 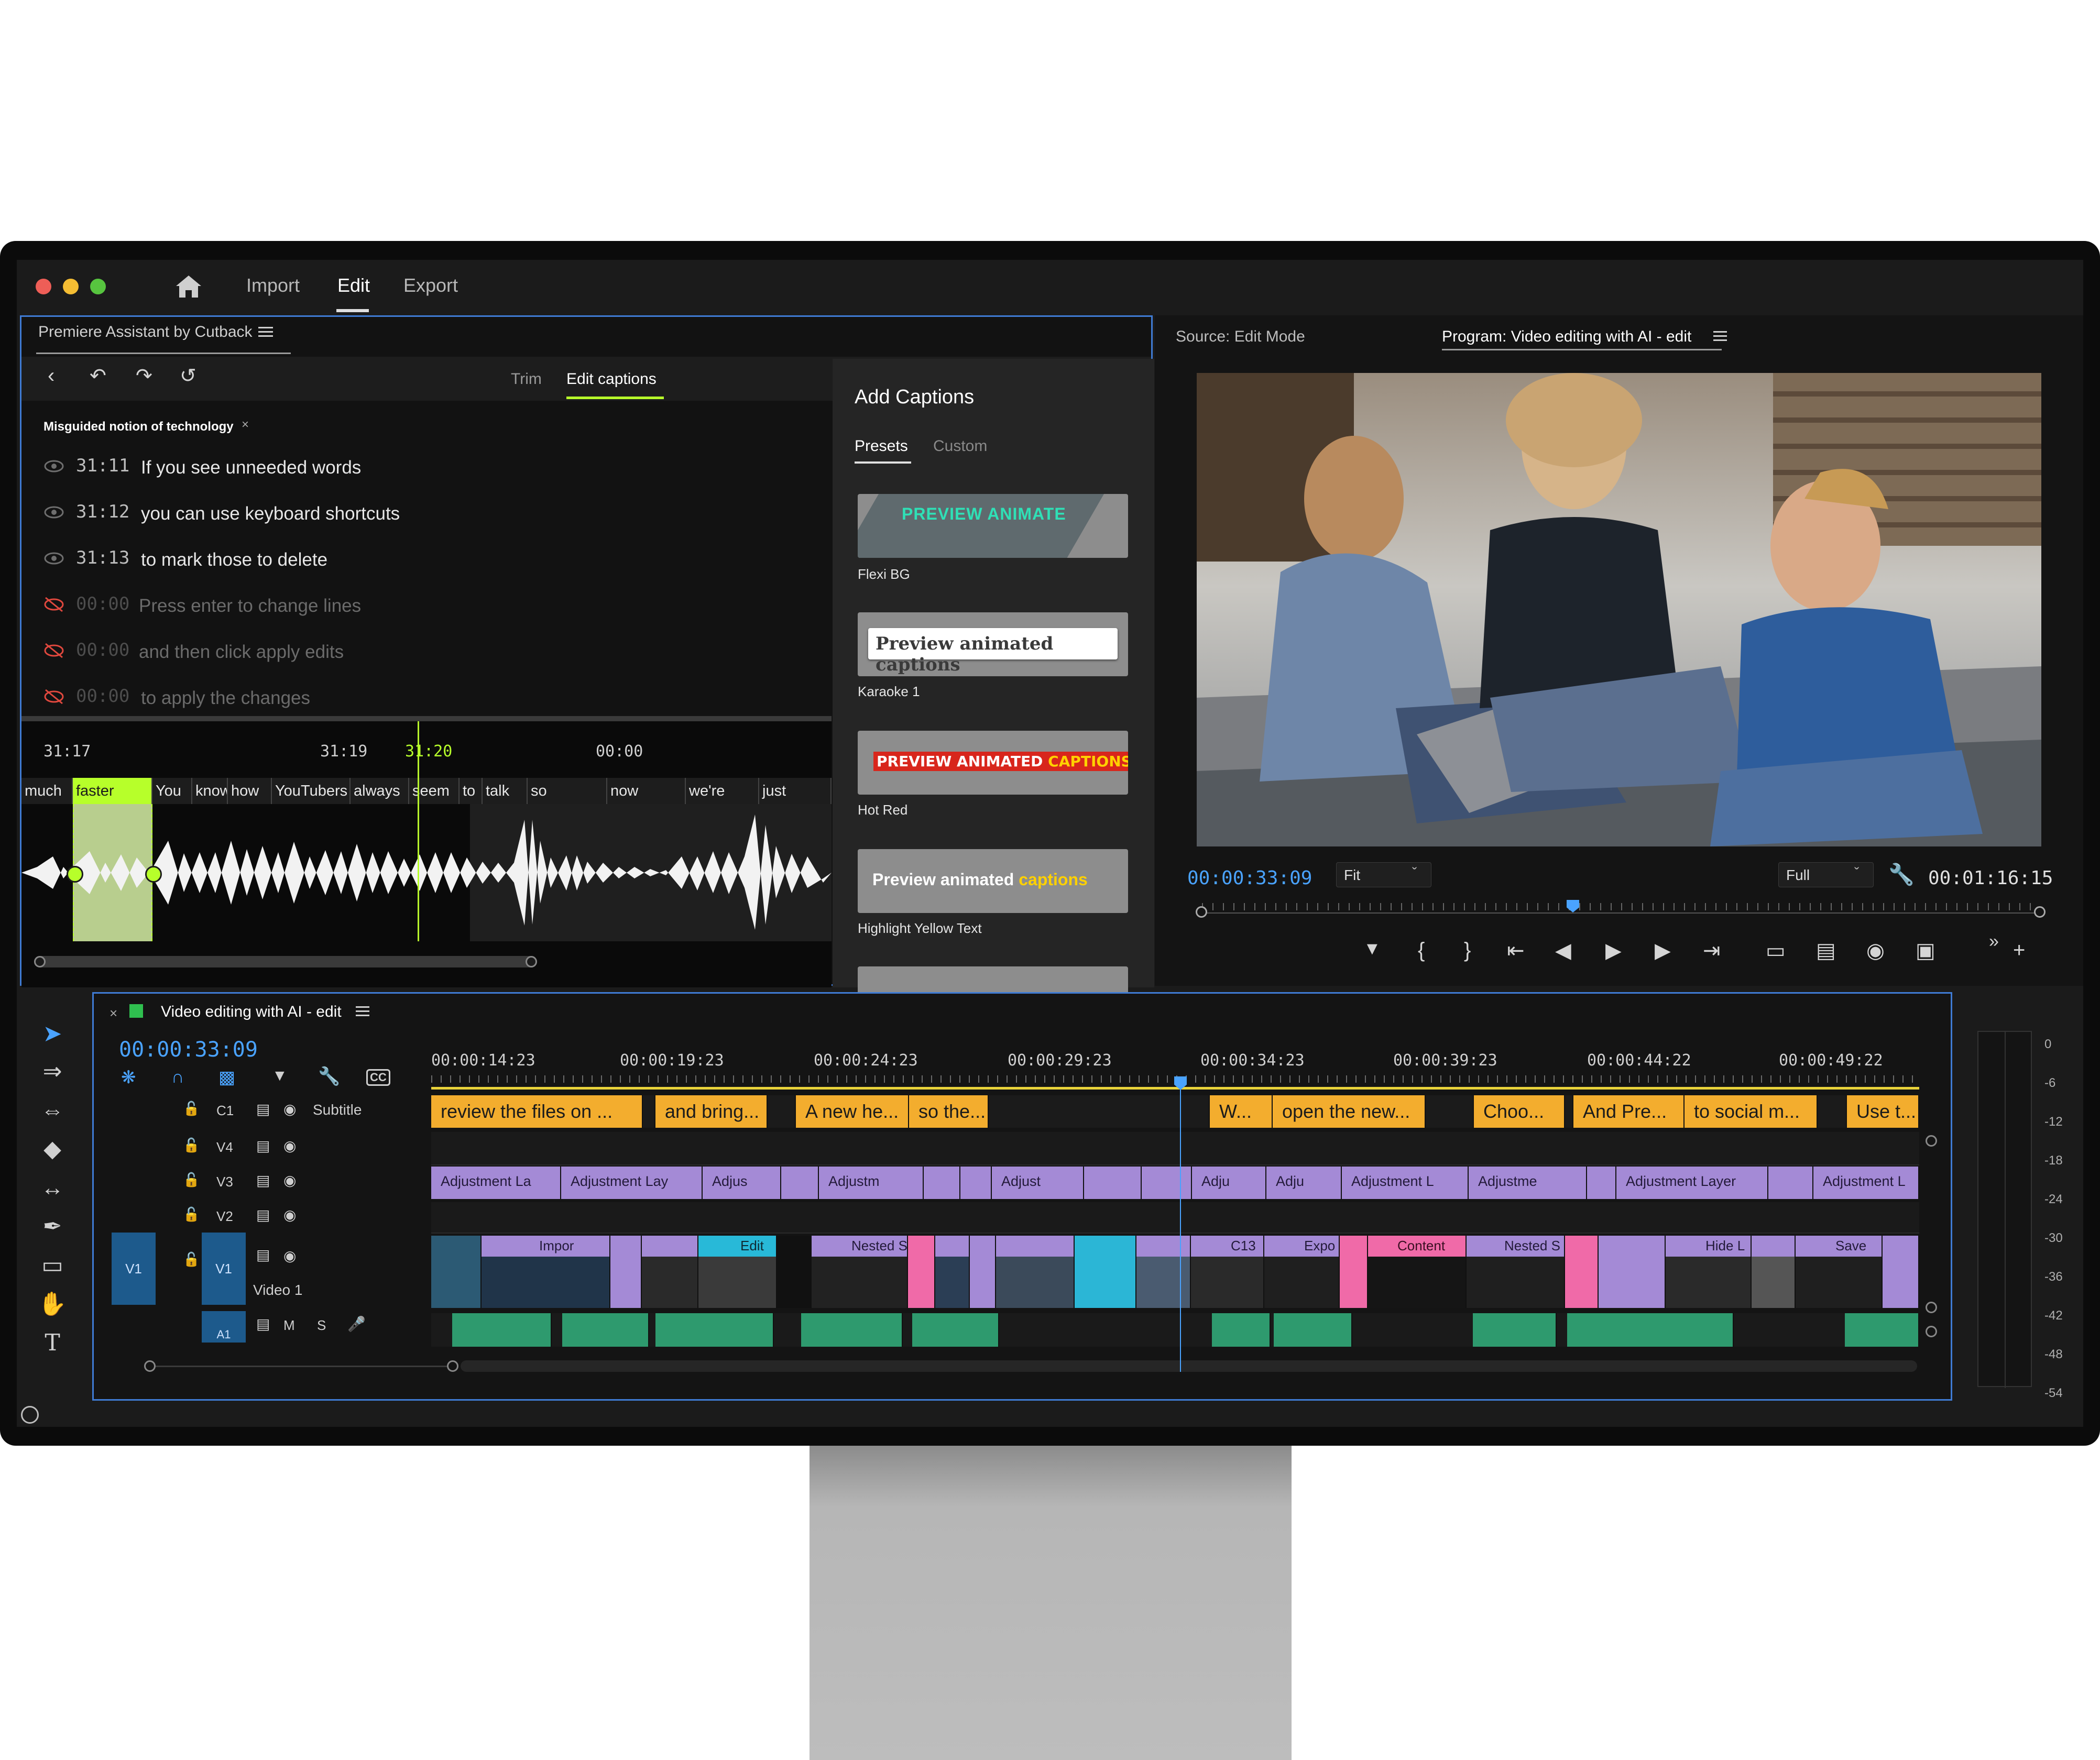 What do you see at coordinates (1563, 951) in the screenshot?
I see `step-back-icon: ◀` at bounding box center [1563, 951].